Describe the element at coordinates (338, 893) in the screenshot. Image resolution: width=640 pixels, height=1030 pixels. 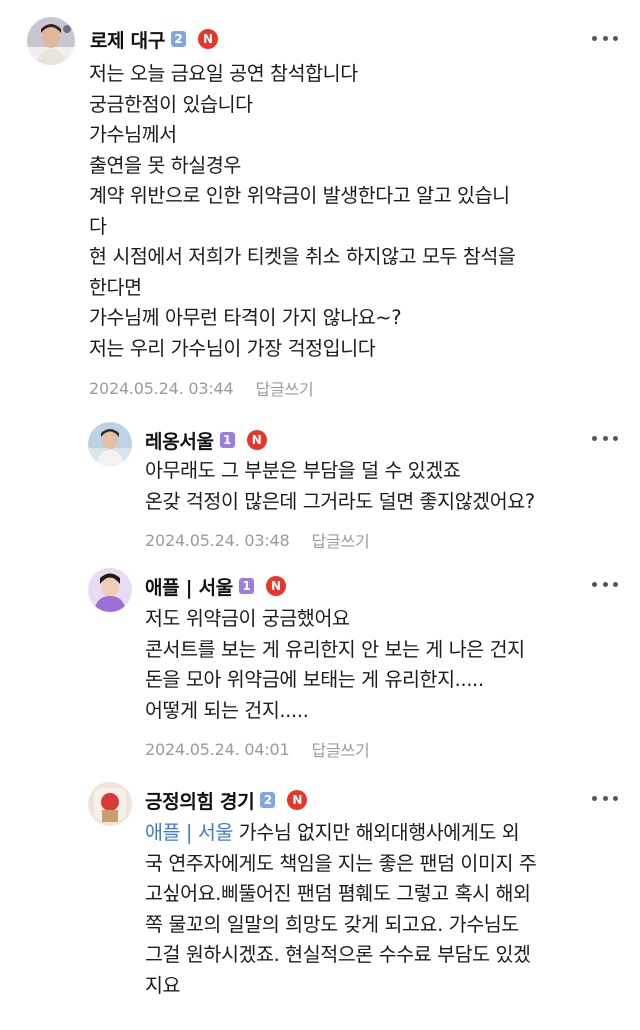
I see `comment-line: 고싶어요.삐뚤어진 팬덤 폄훼도 그렇고 혹시 해외` at that location.